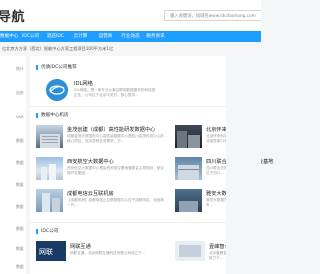 This screenshot has width=320, height=274. I want to click on company-logo, so click(57, 90).